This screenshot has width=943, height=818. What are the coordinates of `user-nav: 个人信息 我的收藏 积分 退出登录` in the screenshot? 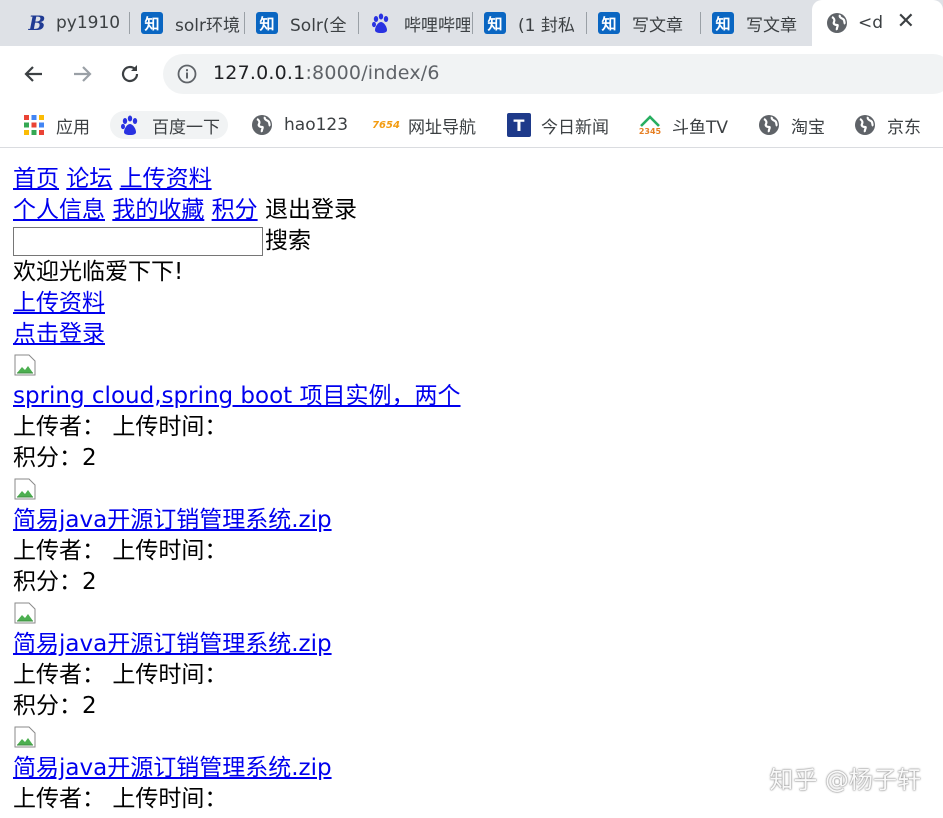 It's located at (473, 210).